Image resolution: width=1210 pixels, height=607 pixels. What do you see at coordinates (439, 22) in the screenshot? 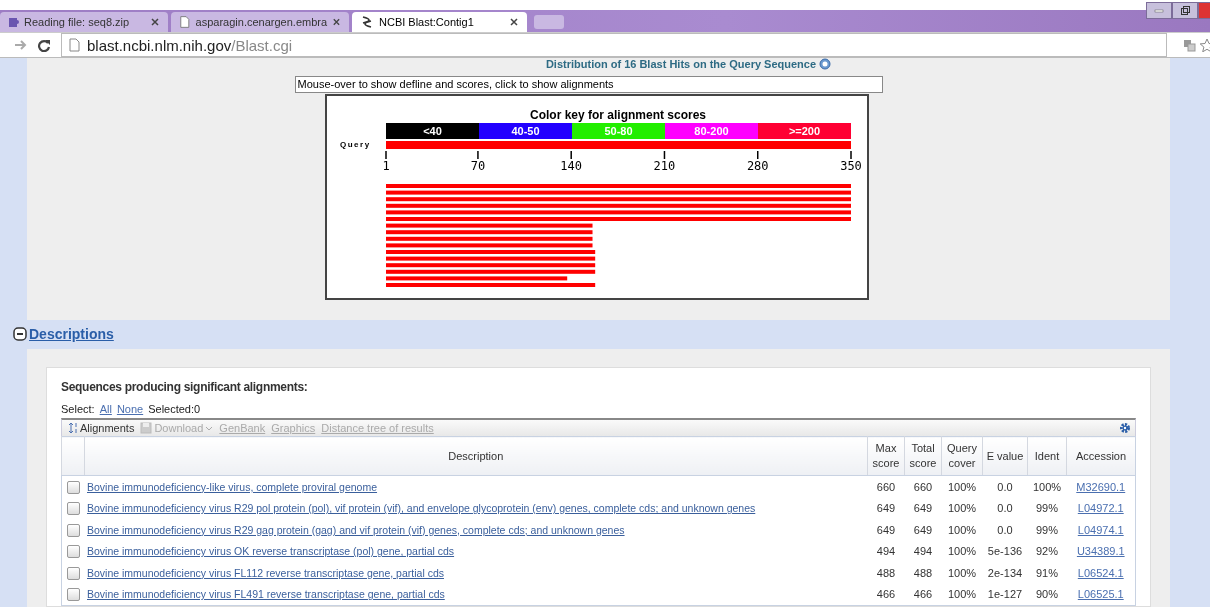
I see `browser-tab: NCBI Blast:Contig1` at bounding box center [439, 22].